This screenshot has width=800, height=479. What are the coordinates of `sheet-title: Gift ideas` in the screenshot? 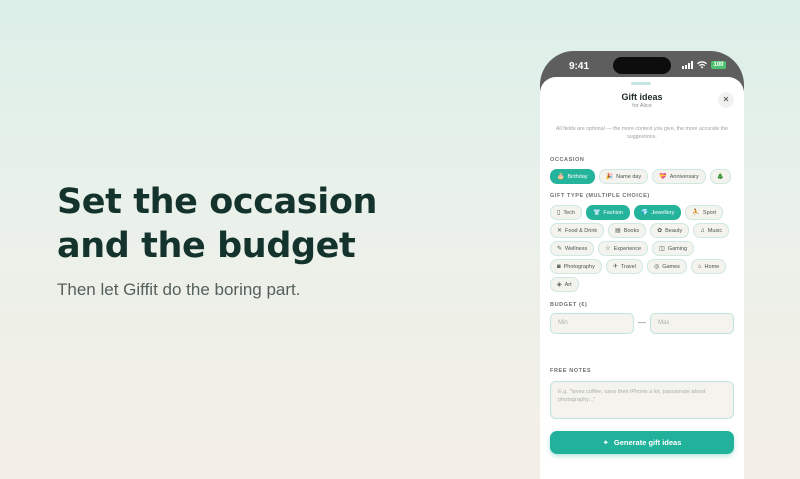 It's located at (642, 97).